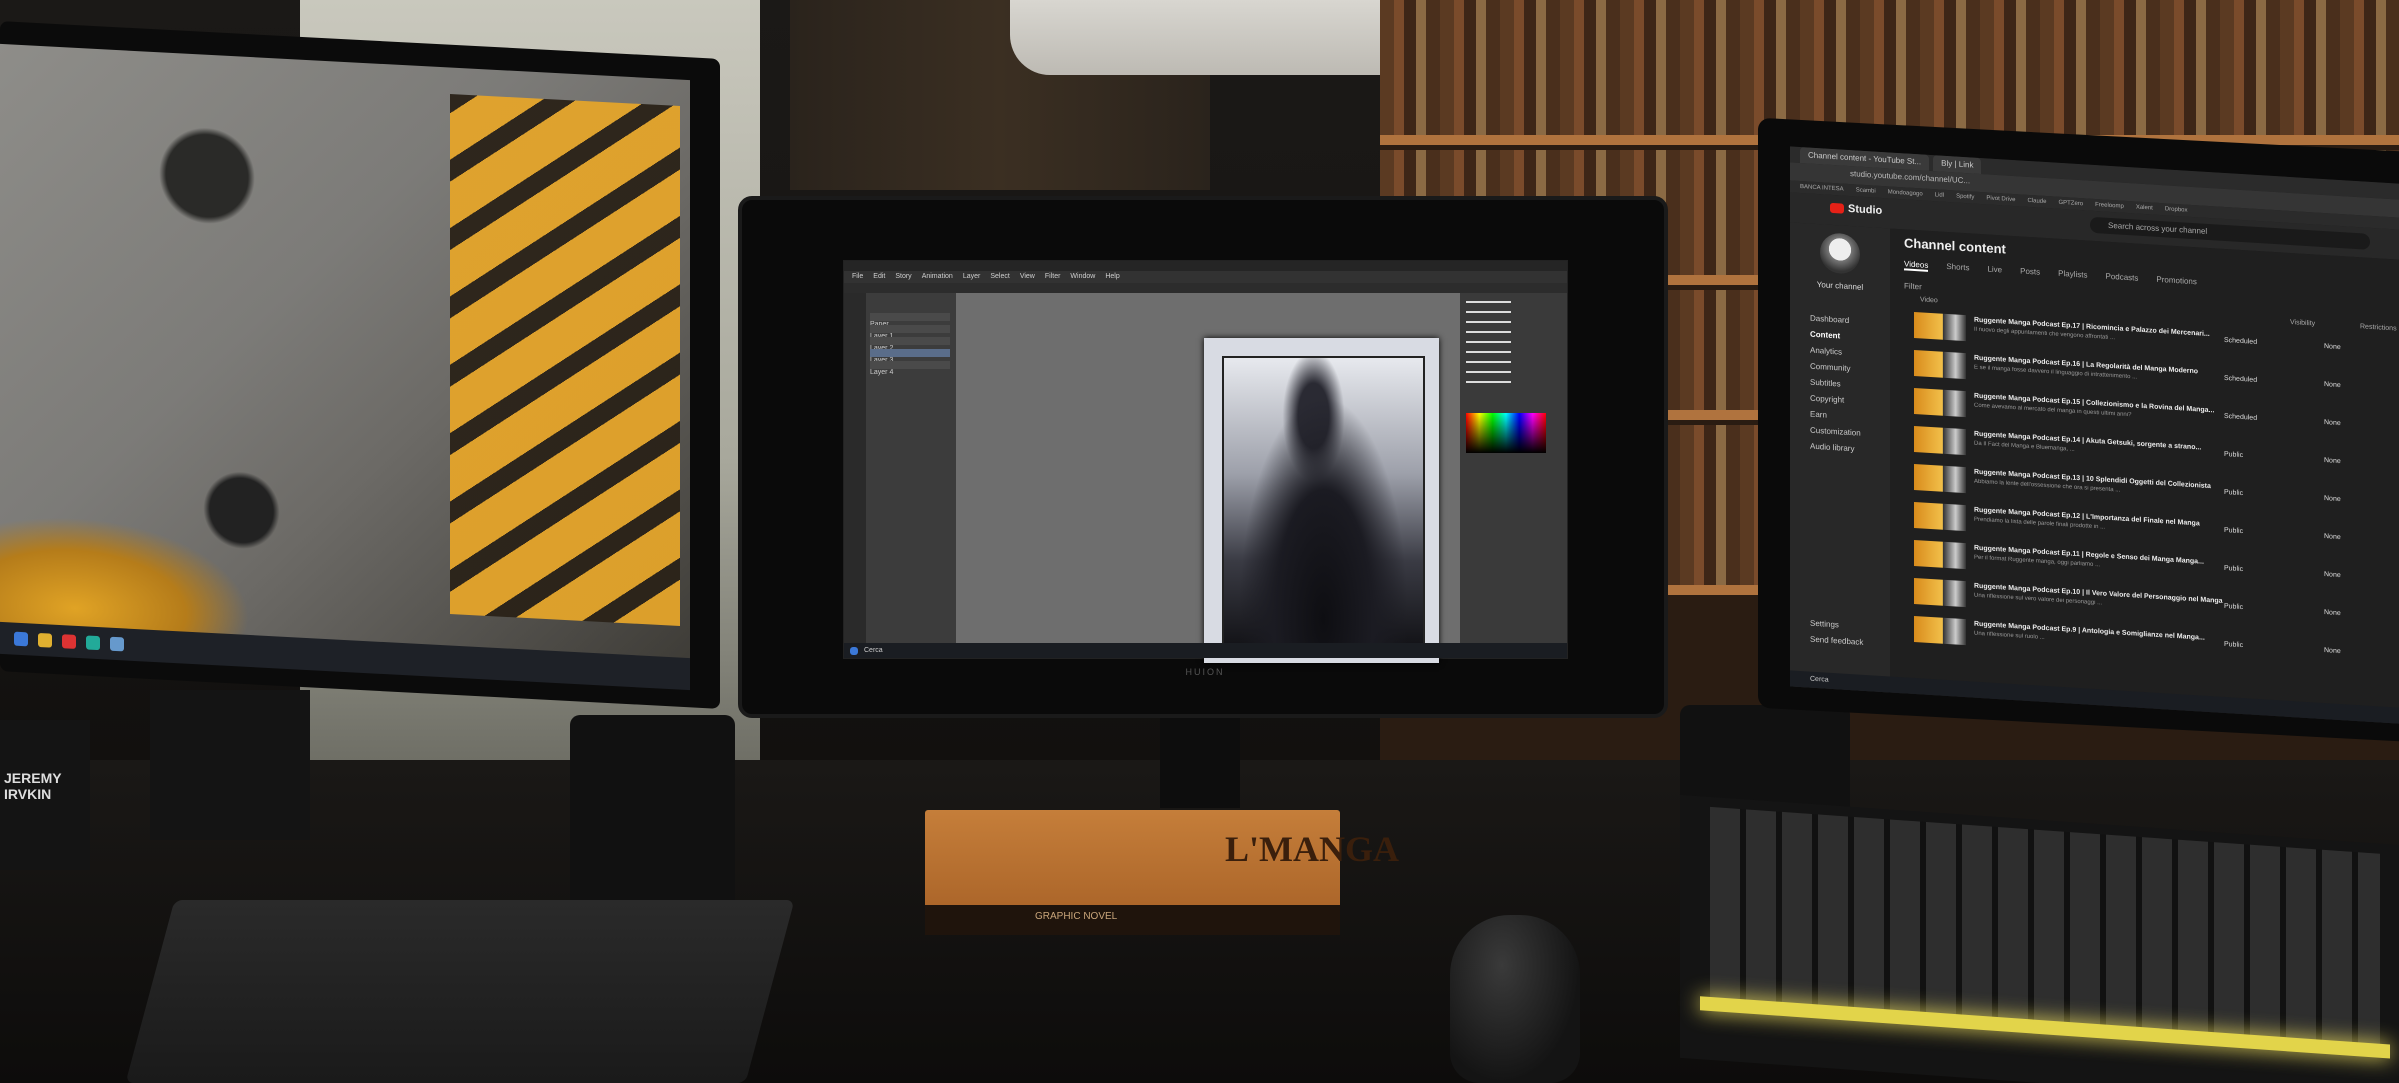  I want to click on tab-playlists: Playlists, so click(2072, 275).